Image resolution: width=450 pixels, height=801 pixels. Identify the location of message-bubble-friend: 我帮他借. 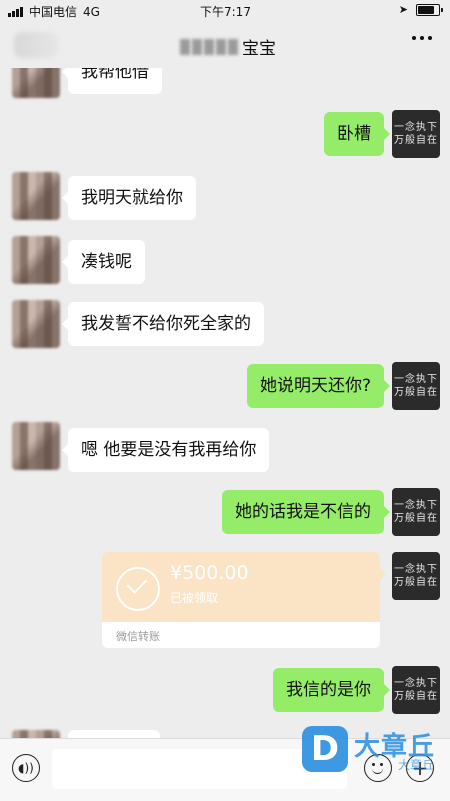
(112, 81).